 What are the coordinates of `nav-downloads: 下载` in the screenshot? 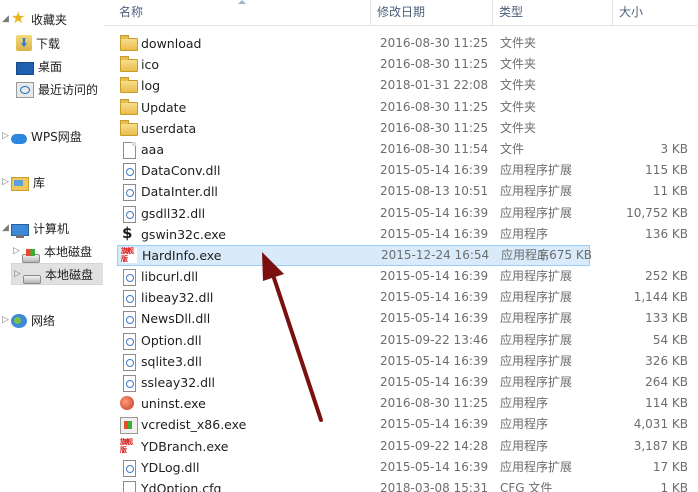 It's located at (38, 43).